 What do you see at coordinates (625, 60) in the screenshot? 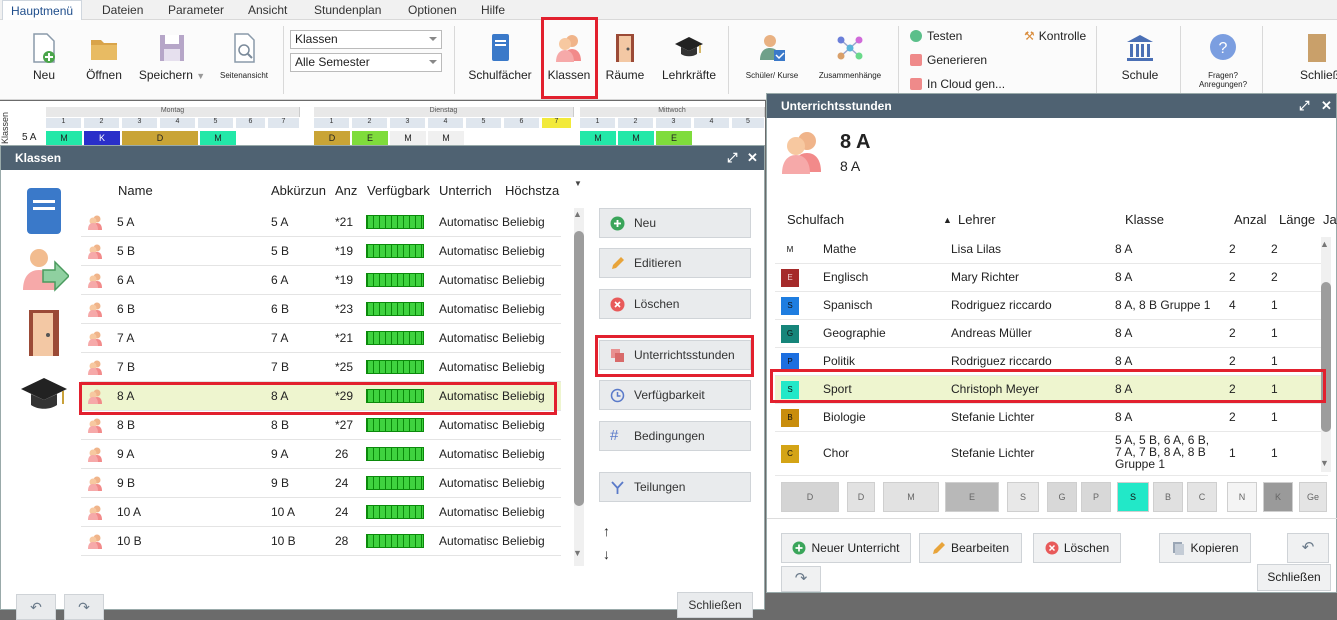
I see `rooms-button: Räume` at bounding box center [625, 60].